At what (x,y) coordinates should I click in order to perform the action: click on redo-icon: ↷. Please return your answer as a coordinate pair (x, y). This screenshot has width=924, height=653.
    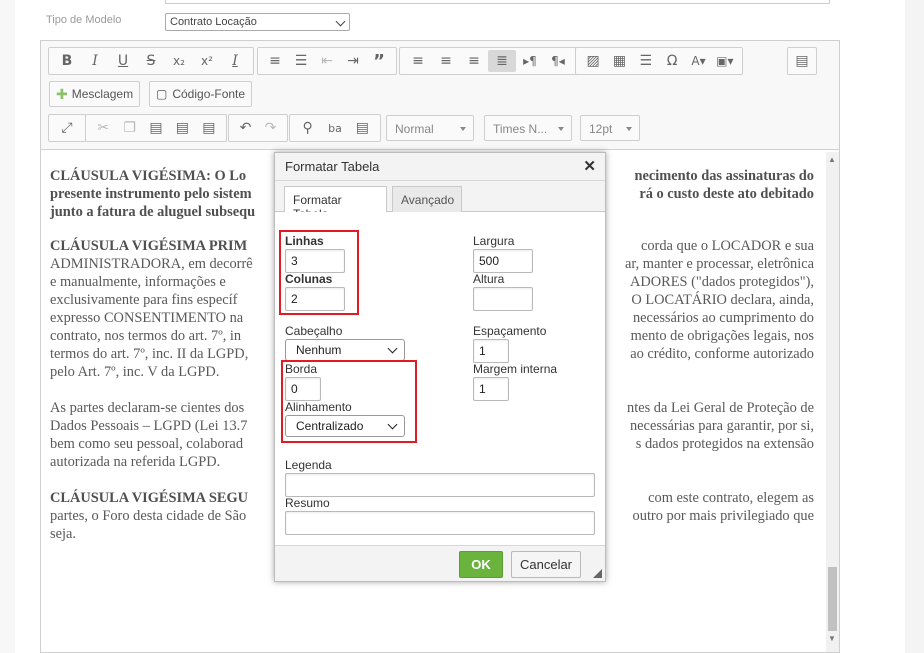
    Looking at the image, I should click on (270, 128).